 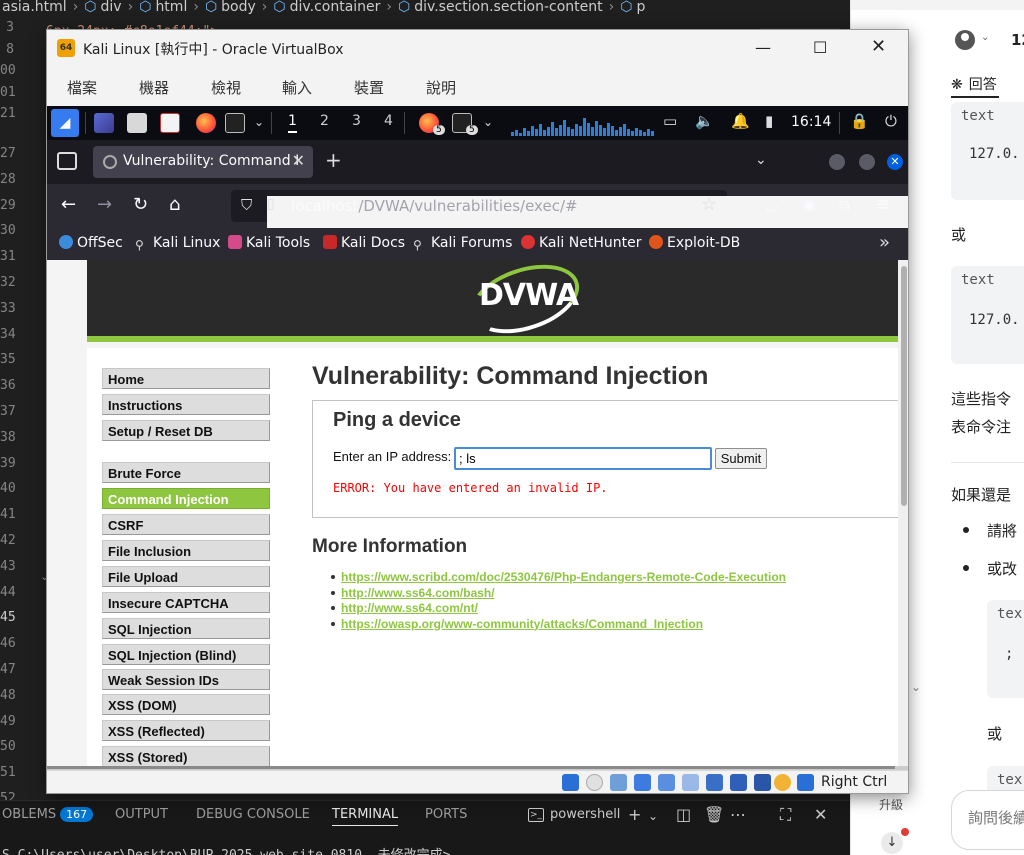 I want to click on keyboard-capture-icon, so click(x=805, y=782).